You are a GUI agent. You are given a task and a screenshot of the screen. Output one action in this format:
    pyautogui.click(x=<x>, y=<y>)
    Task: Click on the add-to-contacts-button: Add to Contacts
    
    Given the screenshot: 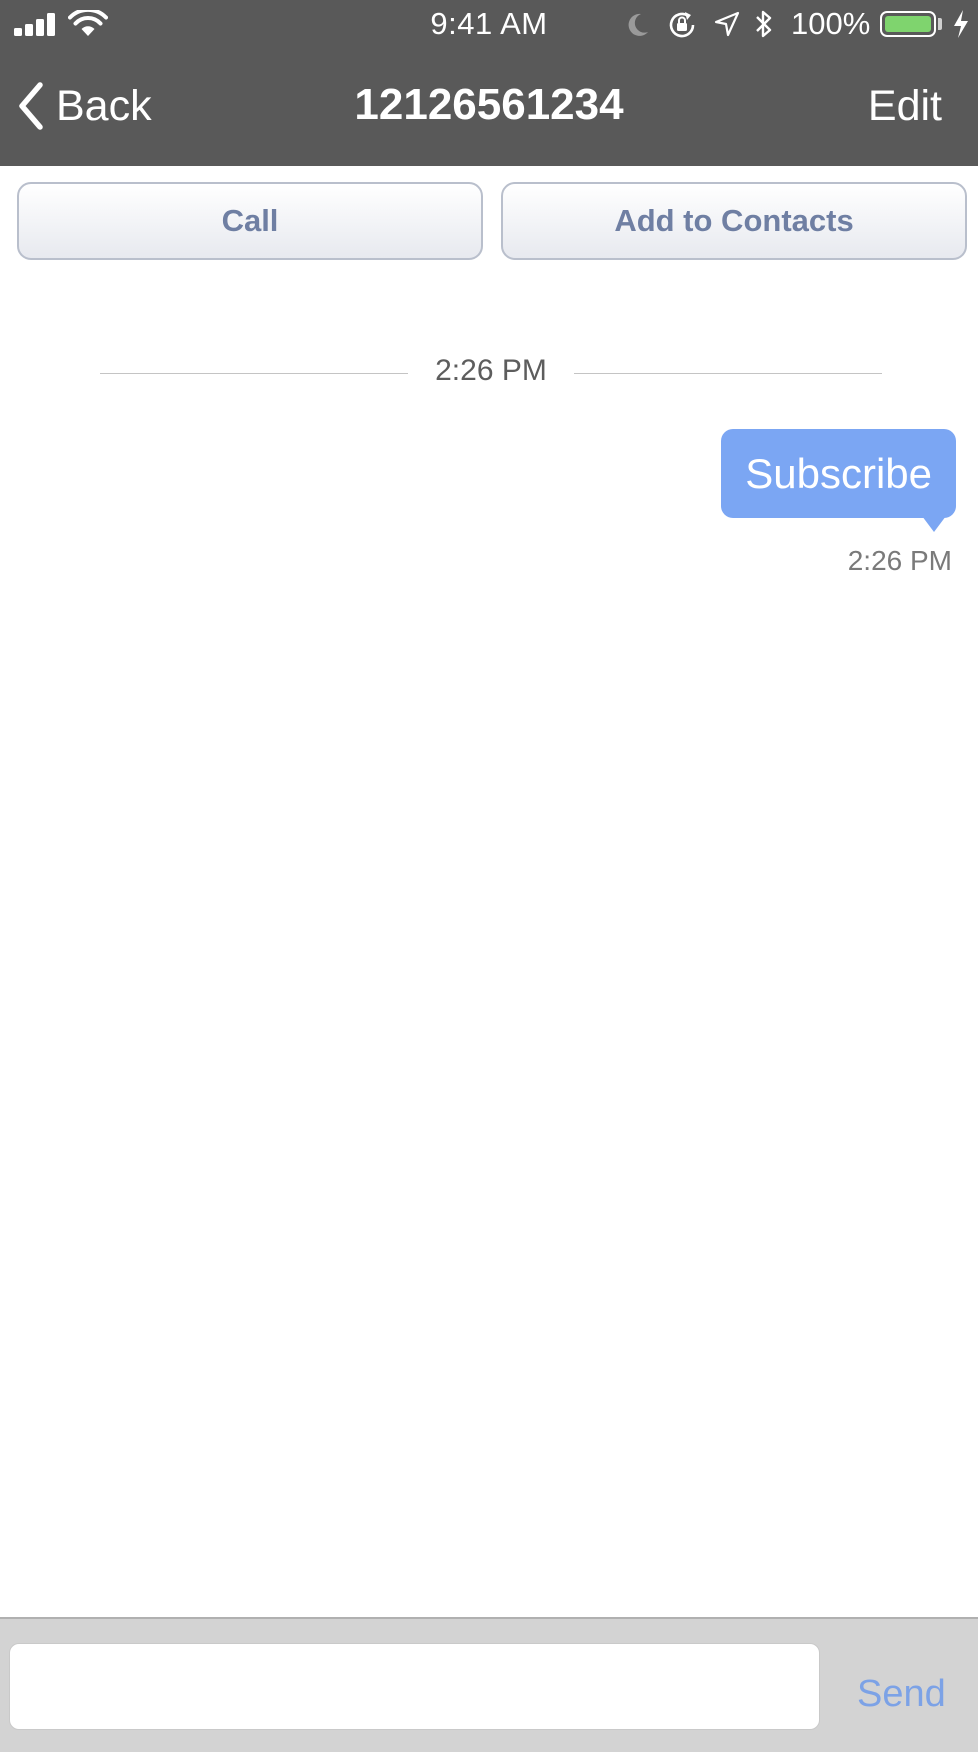 What is the action you would take?
    pyautogui.click(x=734, y=221)
    